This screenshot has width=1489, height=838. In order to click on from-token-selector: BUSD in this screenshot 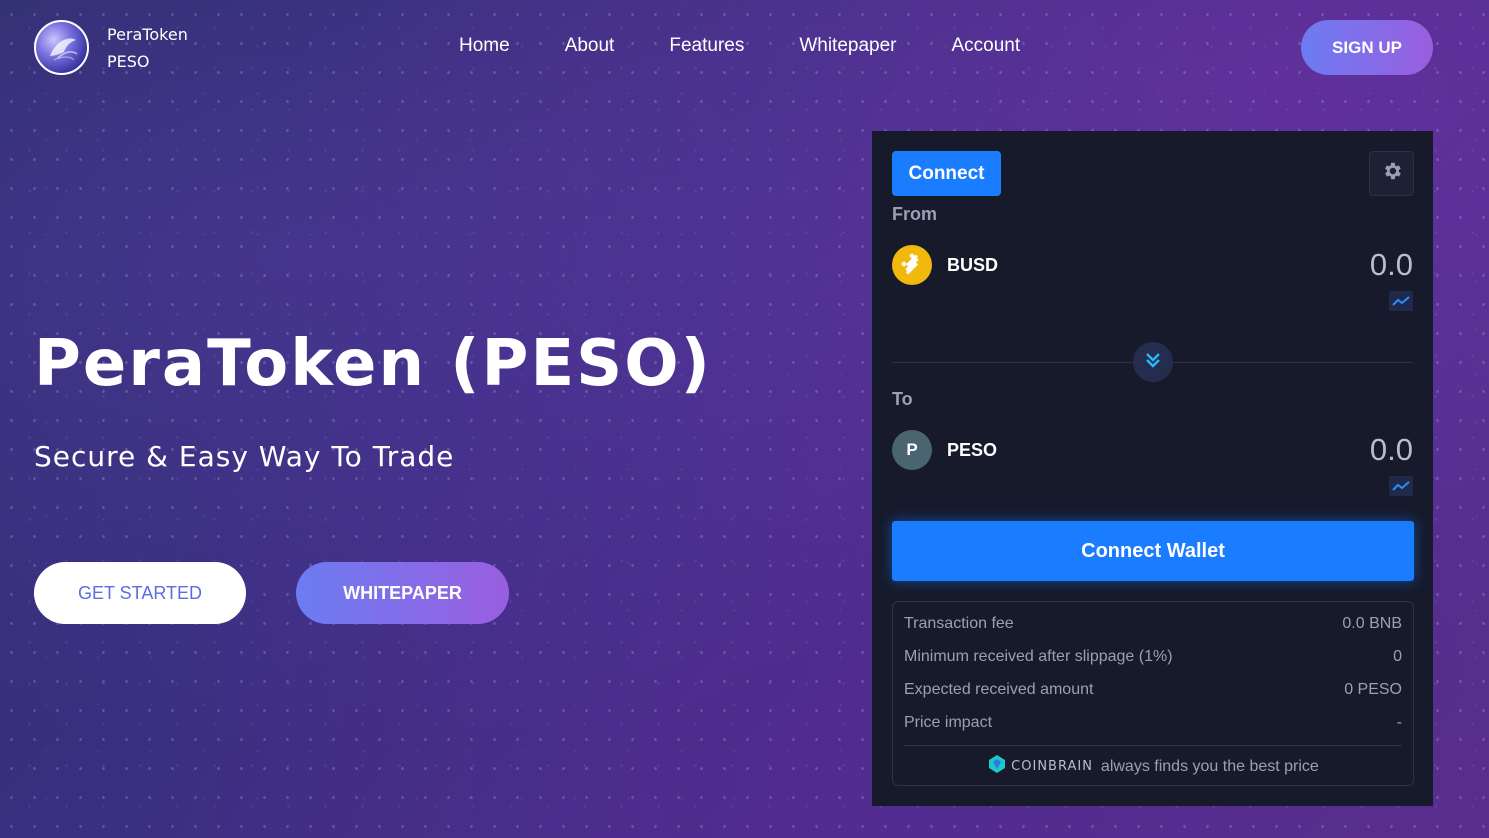, I will do `click(945, 265)`.